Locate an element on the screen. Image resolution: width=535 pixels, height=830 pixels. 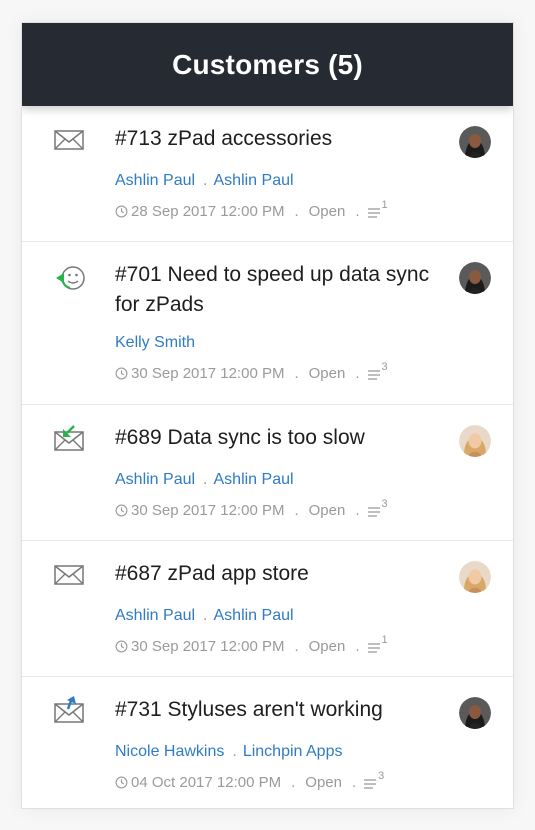
ticket-title: #687 zPad app store is located at coordinates (279, 574).